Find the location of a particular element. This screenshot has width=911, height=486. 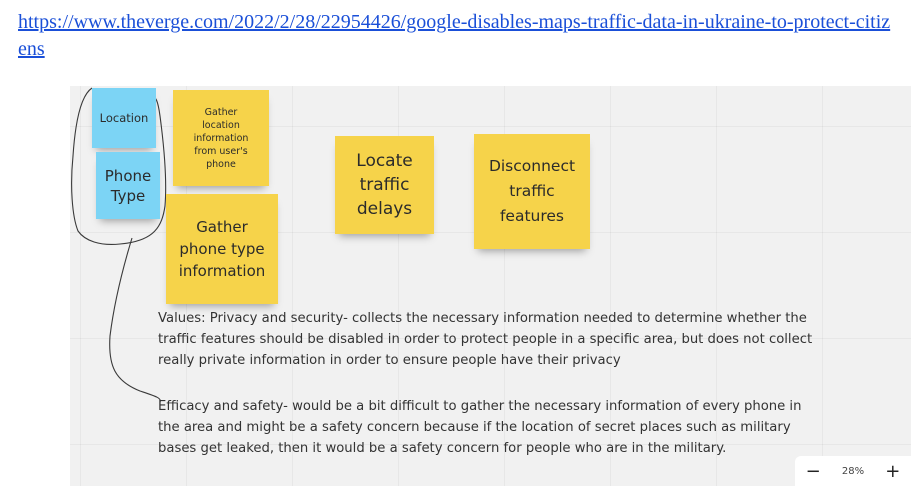

sticky-location-text: Location is located at coordinates (124, 118).